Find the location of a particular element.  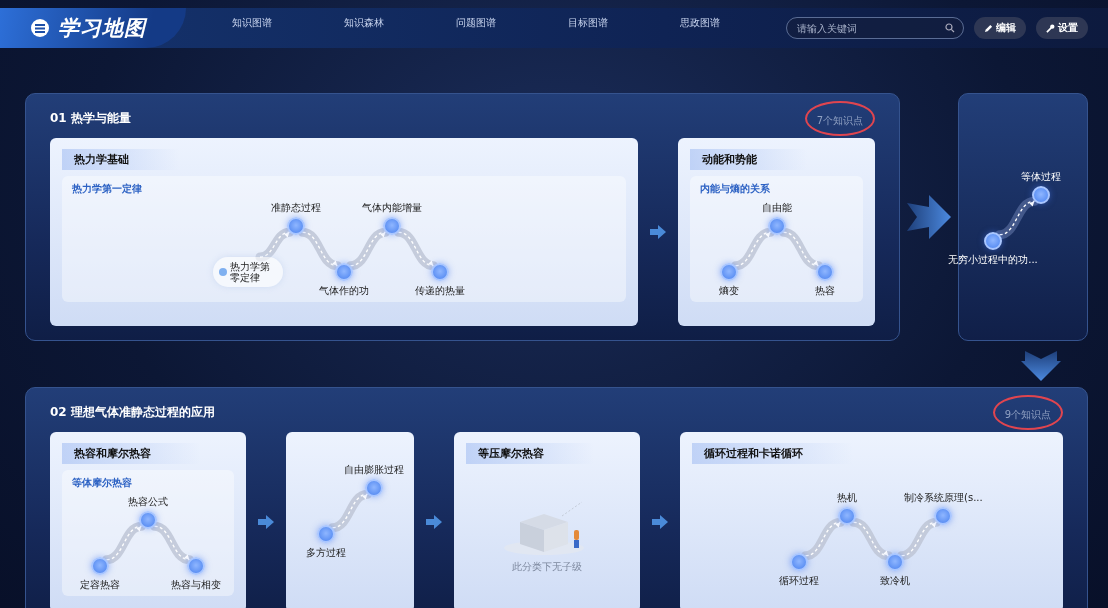

logo-text: 学习地图 is located at coordinates (102, 28).